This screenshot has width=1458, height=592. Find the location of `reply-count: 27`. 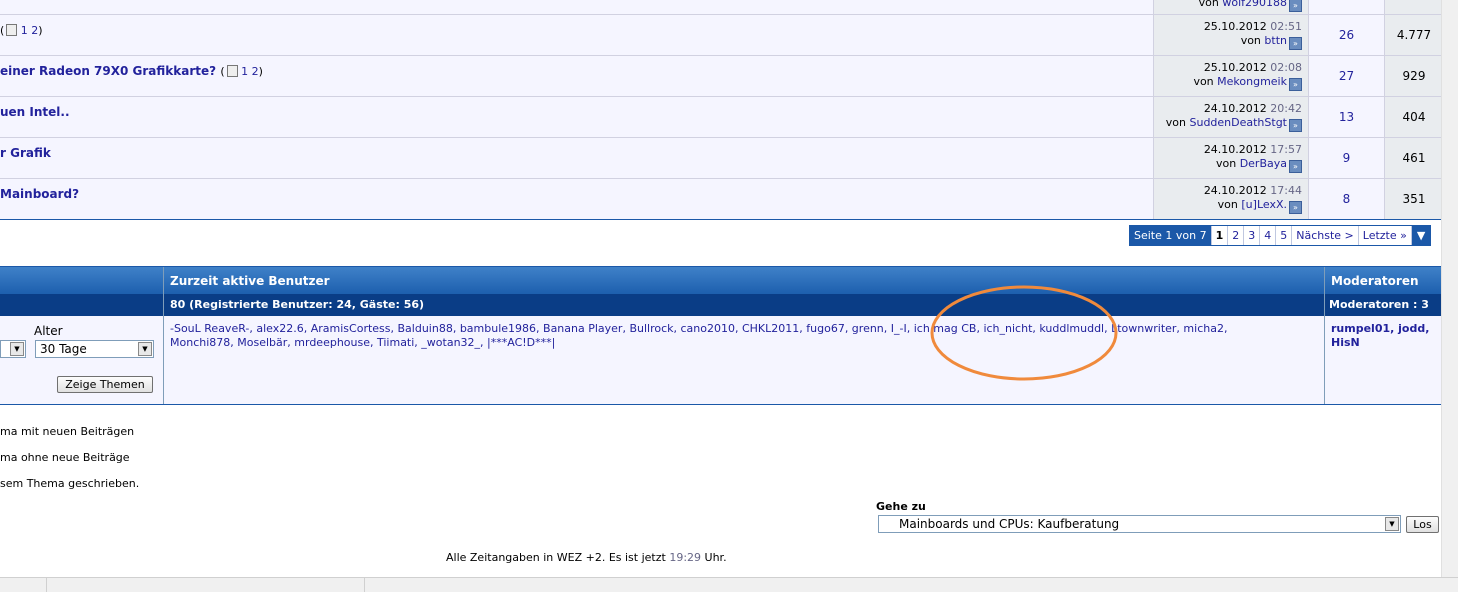

reply-count: 27 is located at coordinates (1346, 76).